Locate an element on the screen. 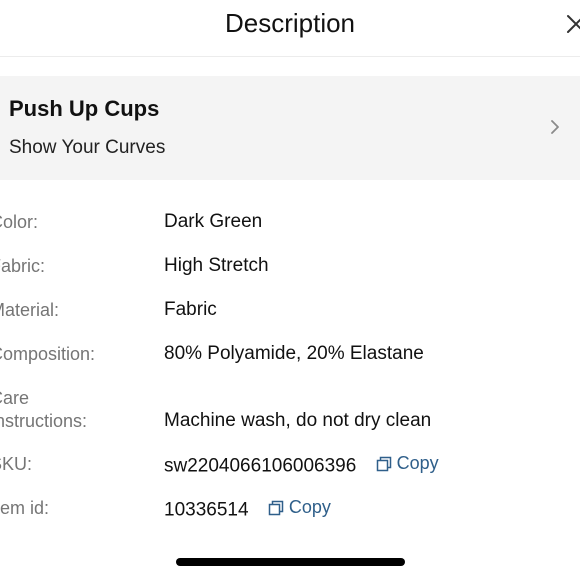 This screenshot has width=580, height=580. attribute-label: Composition: is located at coordinates (48, 354).